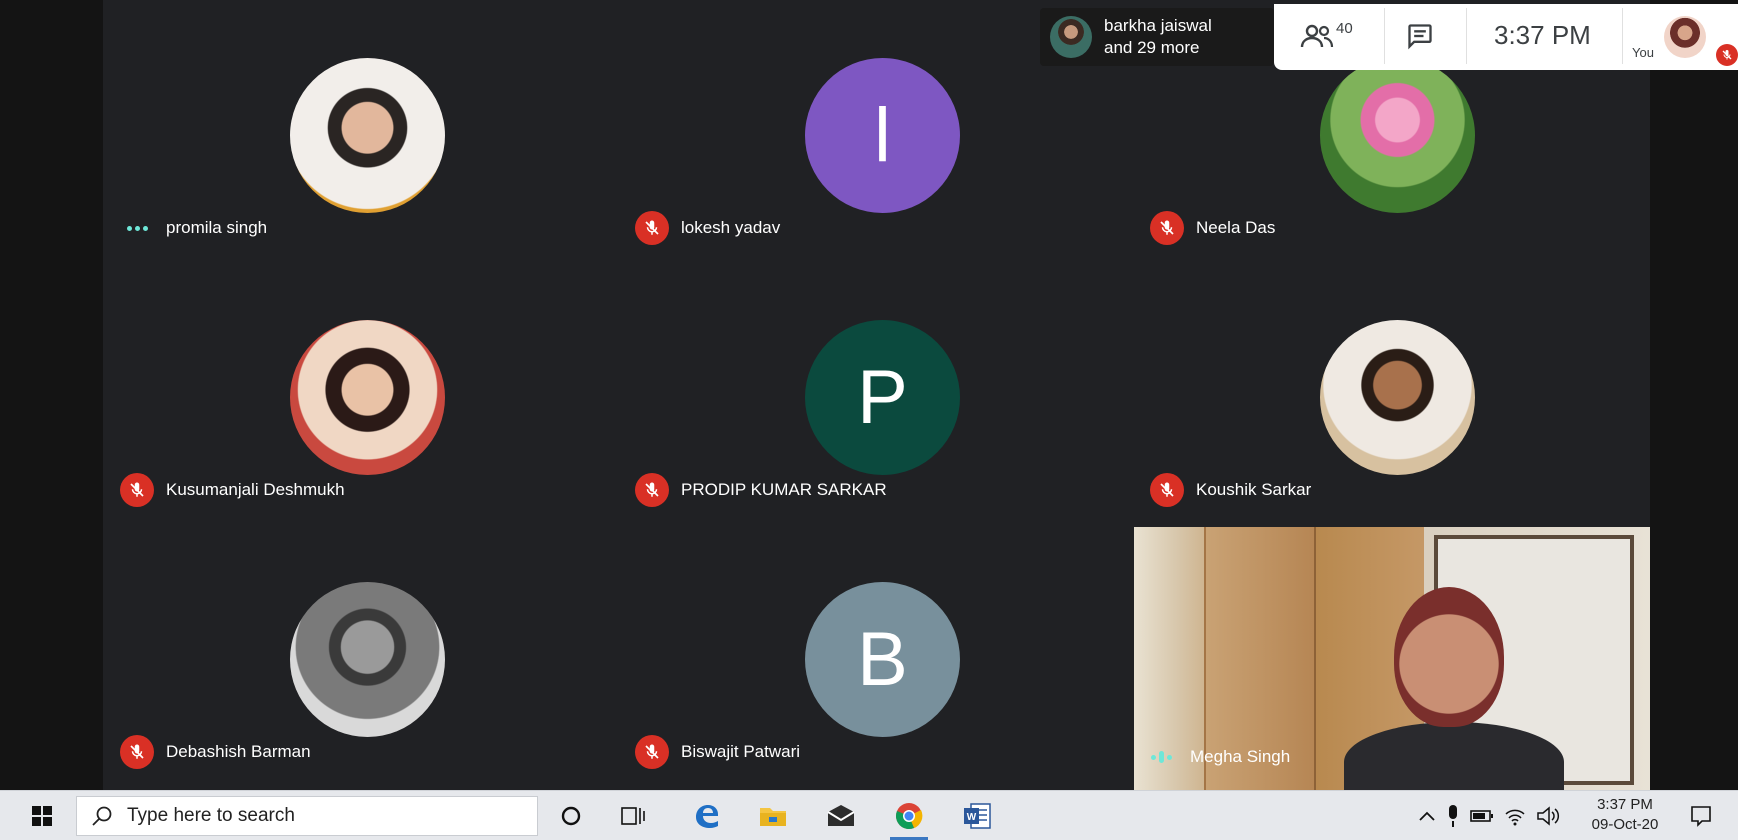  I want to click on word-icon: W, so click(977, 816).